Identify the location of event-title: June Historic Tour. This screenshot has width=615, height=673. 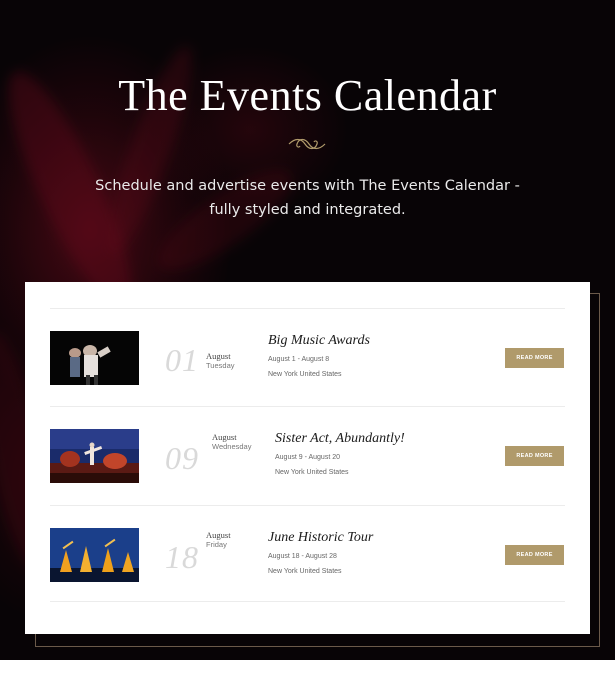
(320, 538).